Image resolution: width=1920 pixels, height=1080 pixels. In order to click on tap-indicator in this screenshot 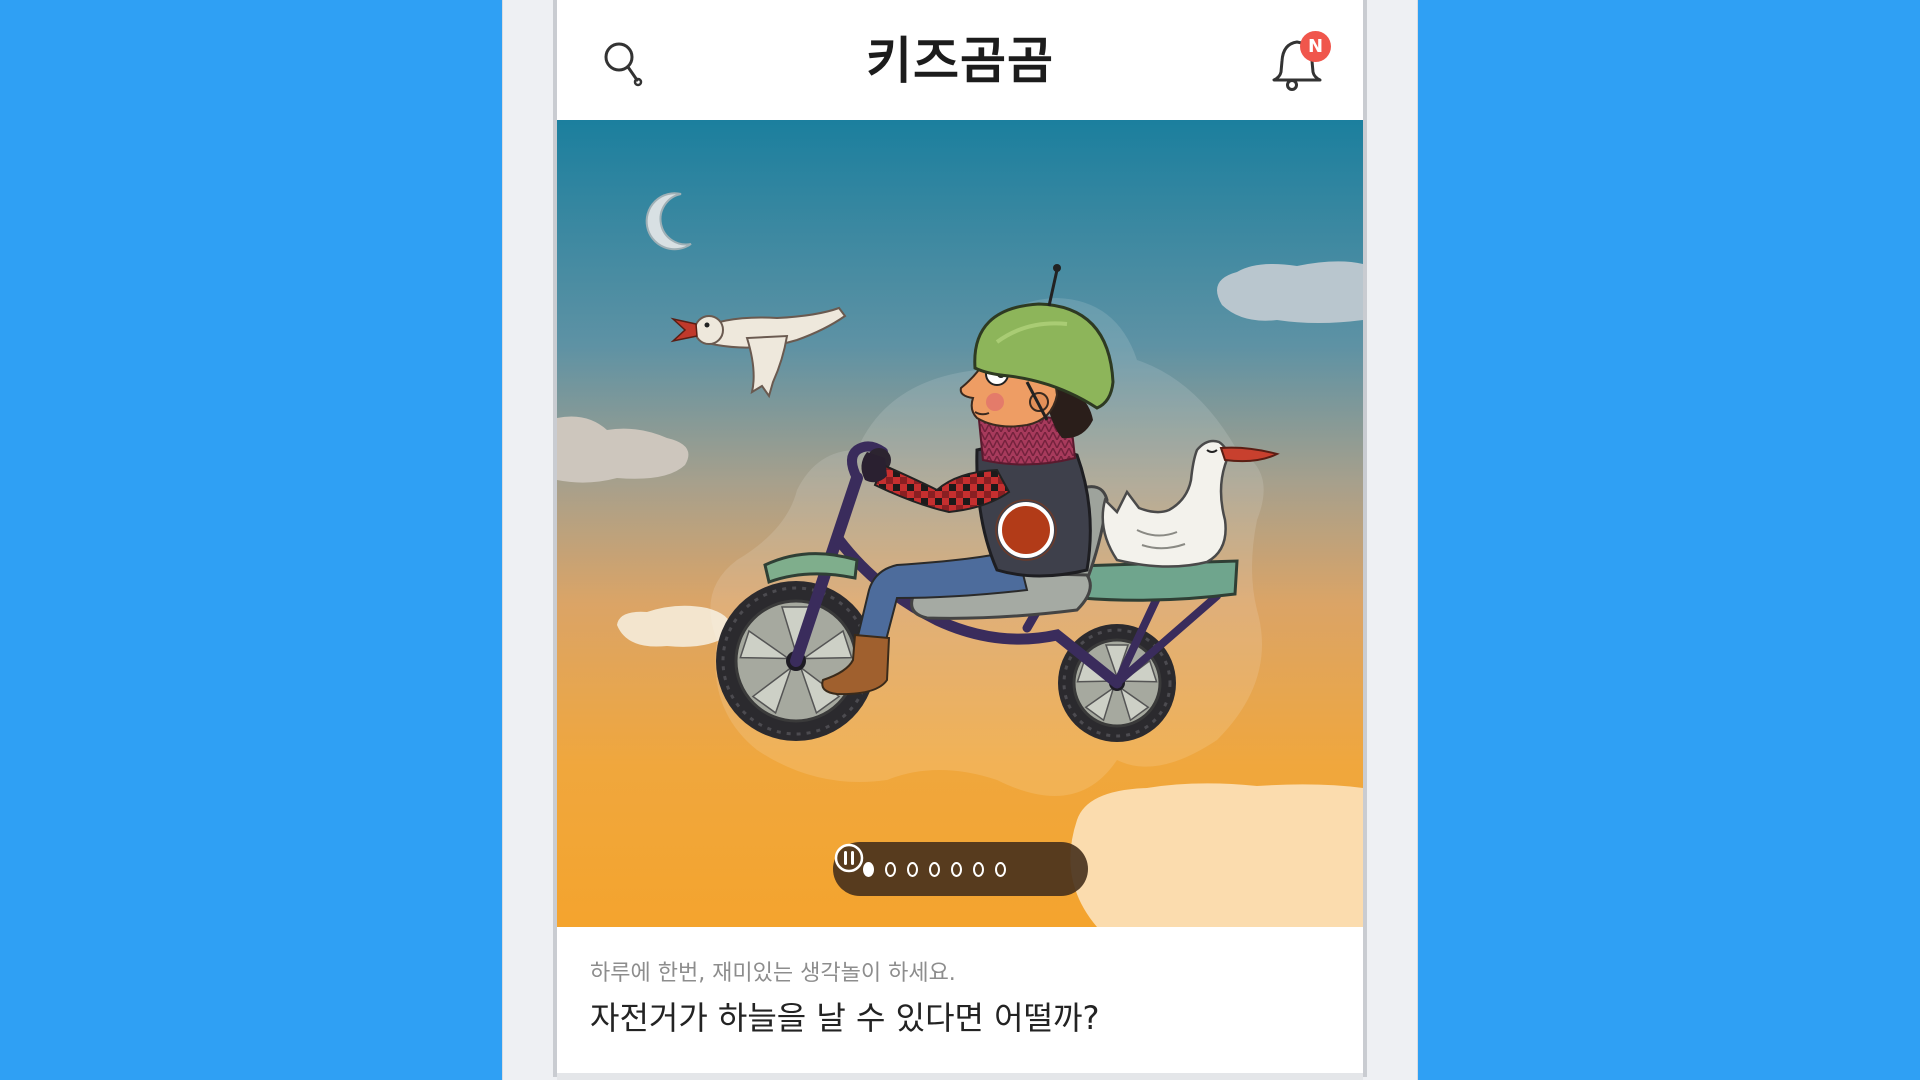, I will do `click(1026, 530)`.